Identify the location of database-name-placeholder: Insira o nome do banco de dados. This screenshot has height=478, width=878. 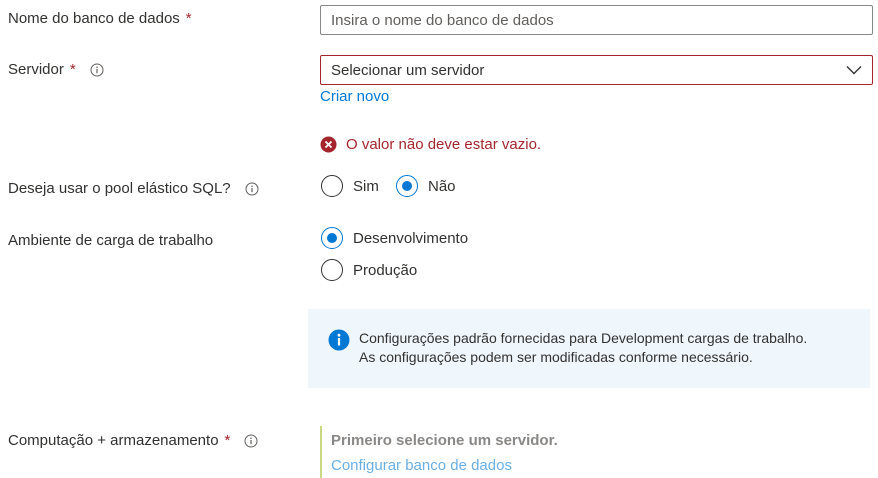
(442, 20).